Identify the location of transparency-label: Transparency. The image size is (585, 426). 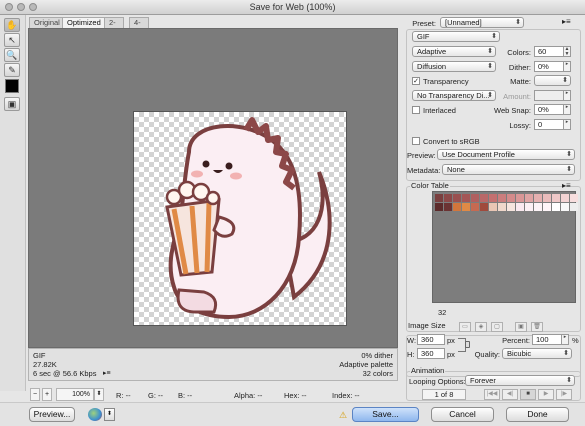
(446, 81).